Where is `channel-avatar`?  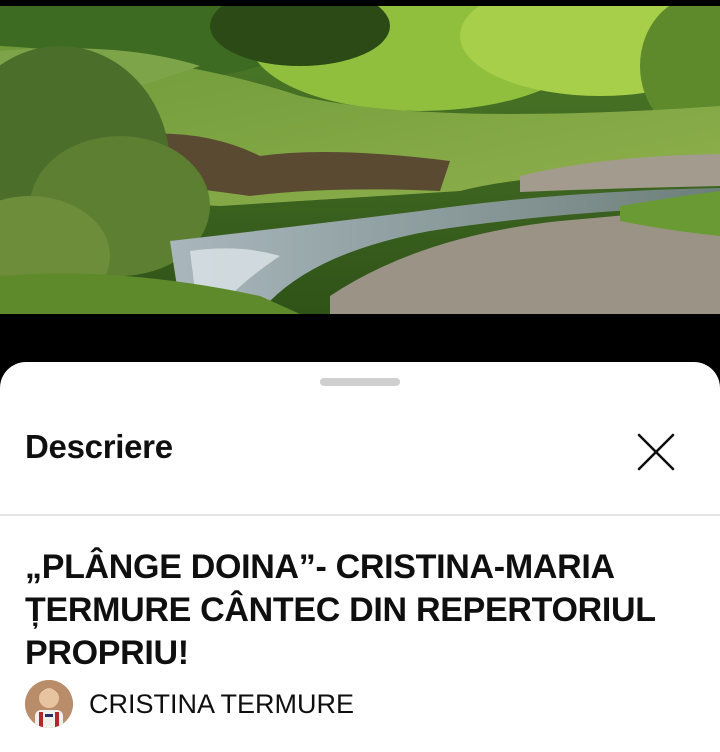
channel-avatar is located at coordinates (49, 704).